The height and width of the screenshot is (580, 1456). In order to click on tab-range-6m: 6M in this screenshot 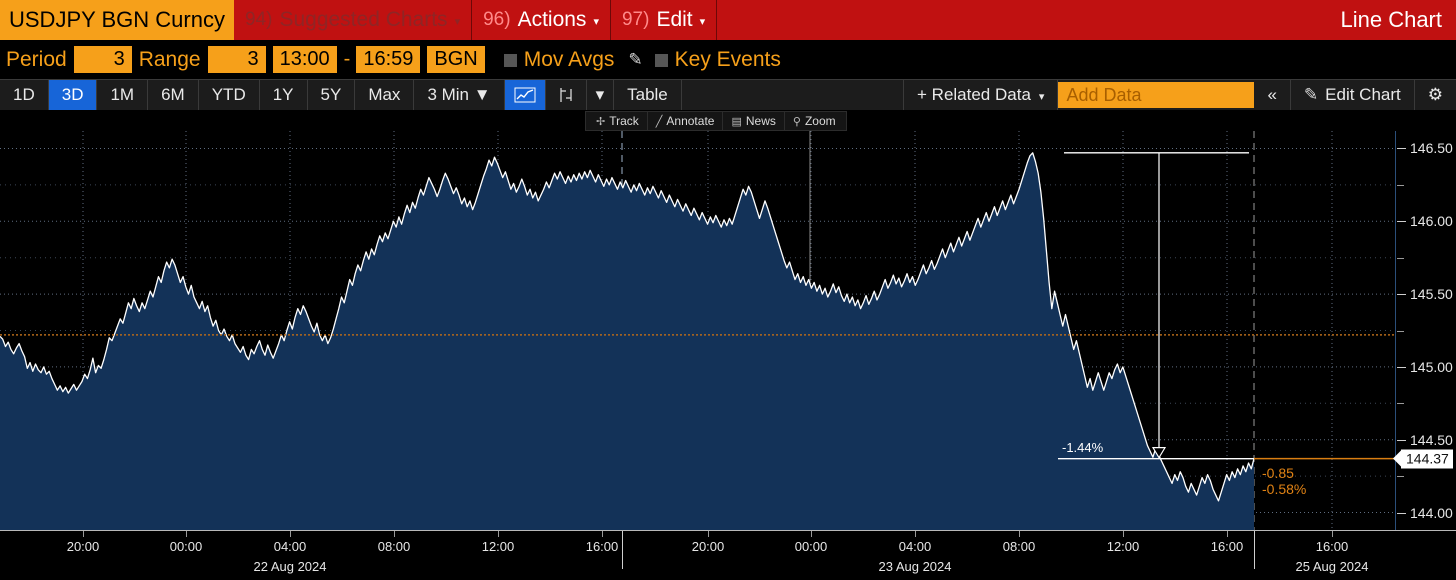, I will do `click(173, 95)`.